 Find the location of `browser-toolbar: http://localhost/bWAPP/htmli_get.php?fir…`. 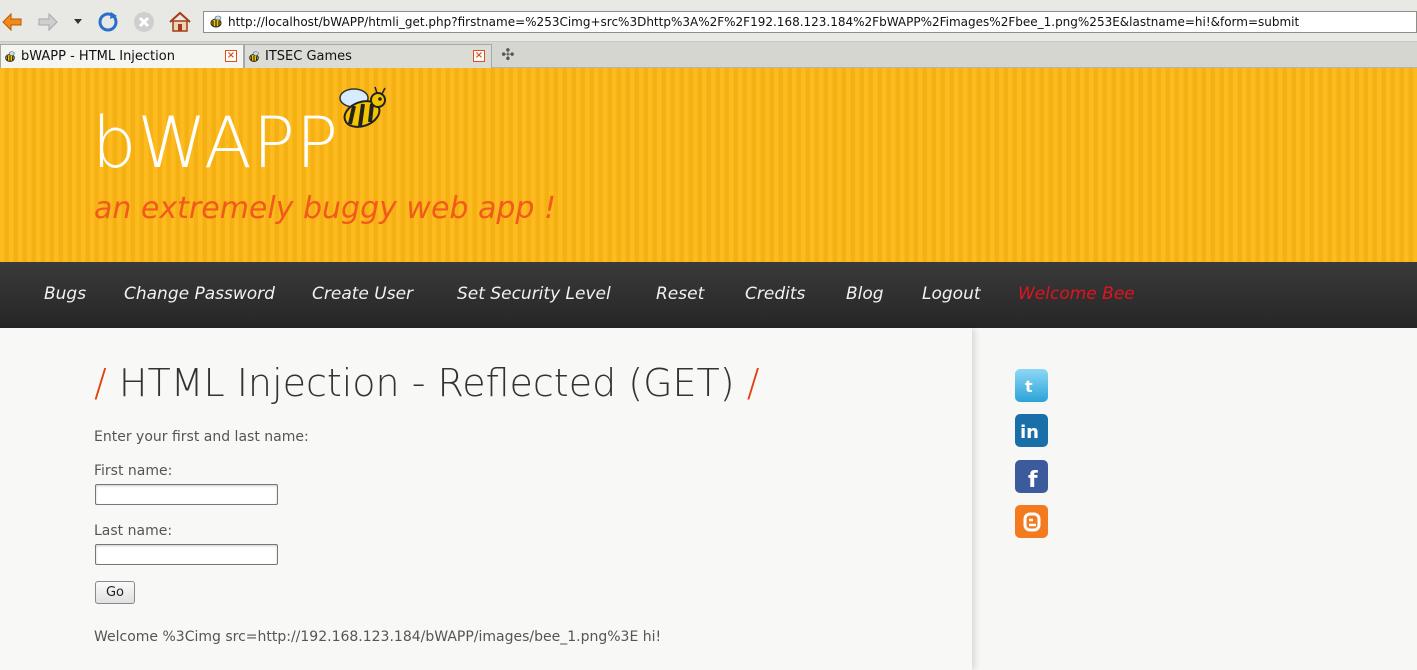

browser-toolbar: http://localhost/bWAPP/htmli_get.php?fir… is located at coordinates (708, 21).